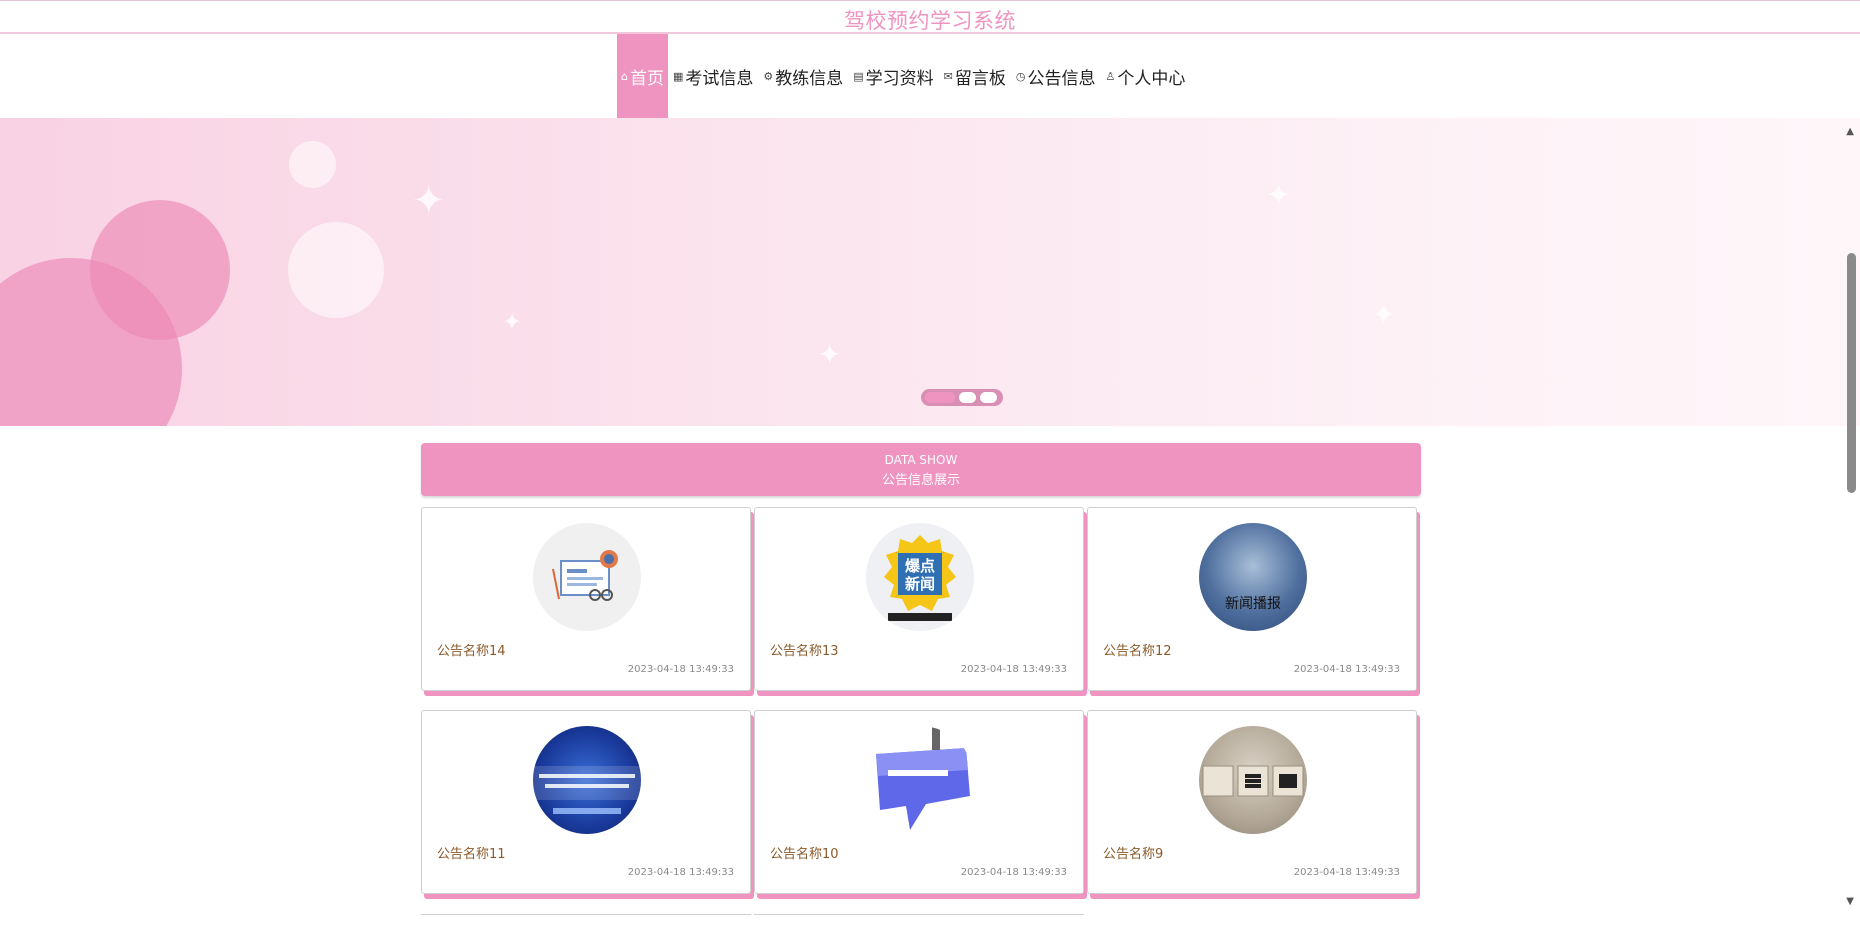 The image size is (1860, 938). Describe the element at coordinates (948, 76) in the screenshot. I see `mail-icon: ✉` at that location.